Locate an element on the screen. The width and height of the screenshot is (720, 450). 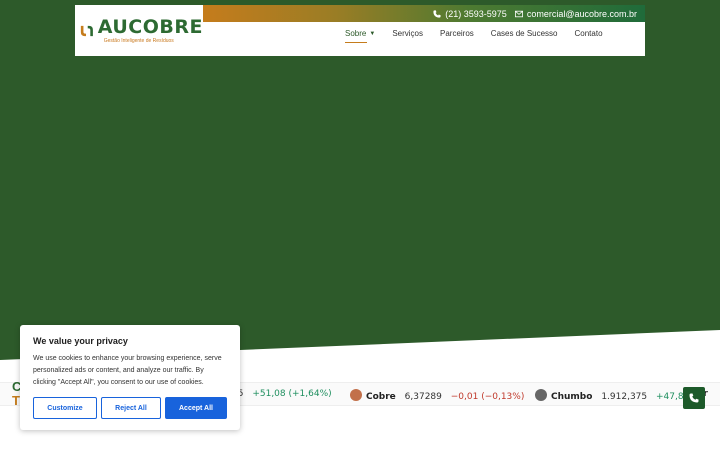
email-link: comercial@aucobre.com.br is located at coordinates (575, 13).